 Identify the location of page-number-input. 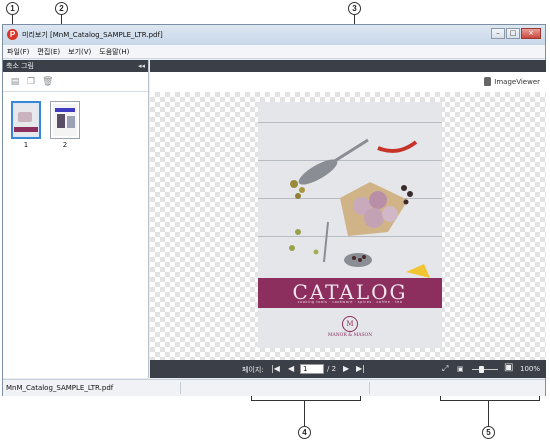
(312, 369).